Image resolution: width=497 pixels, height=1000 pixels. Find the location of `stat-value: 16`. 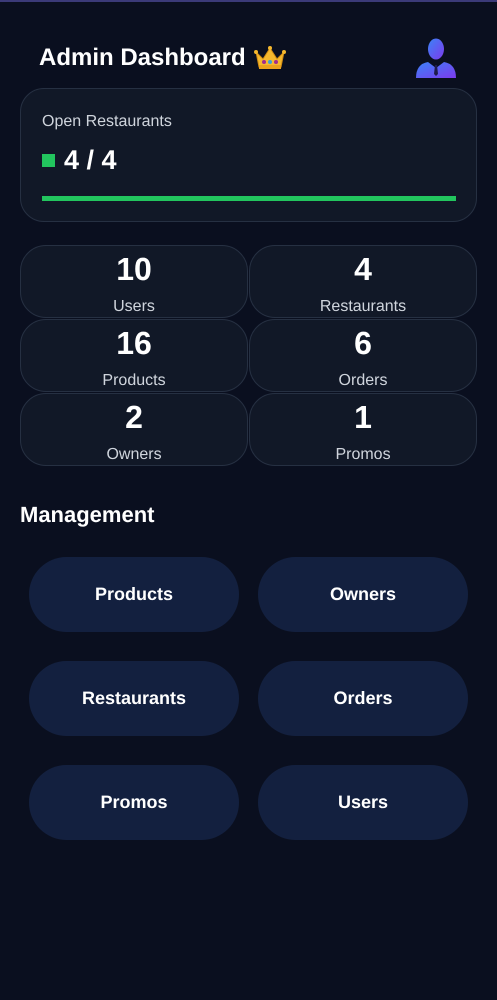

stat-value: 16 is located at coordinates (134, 343).